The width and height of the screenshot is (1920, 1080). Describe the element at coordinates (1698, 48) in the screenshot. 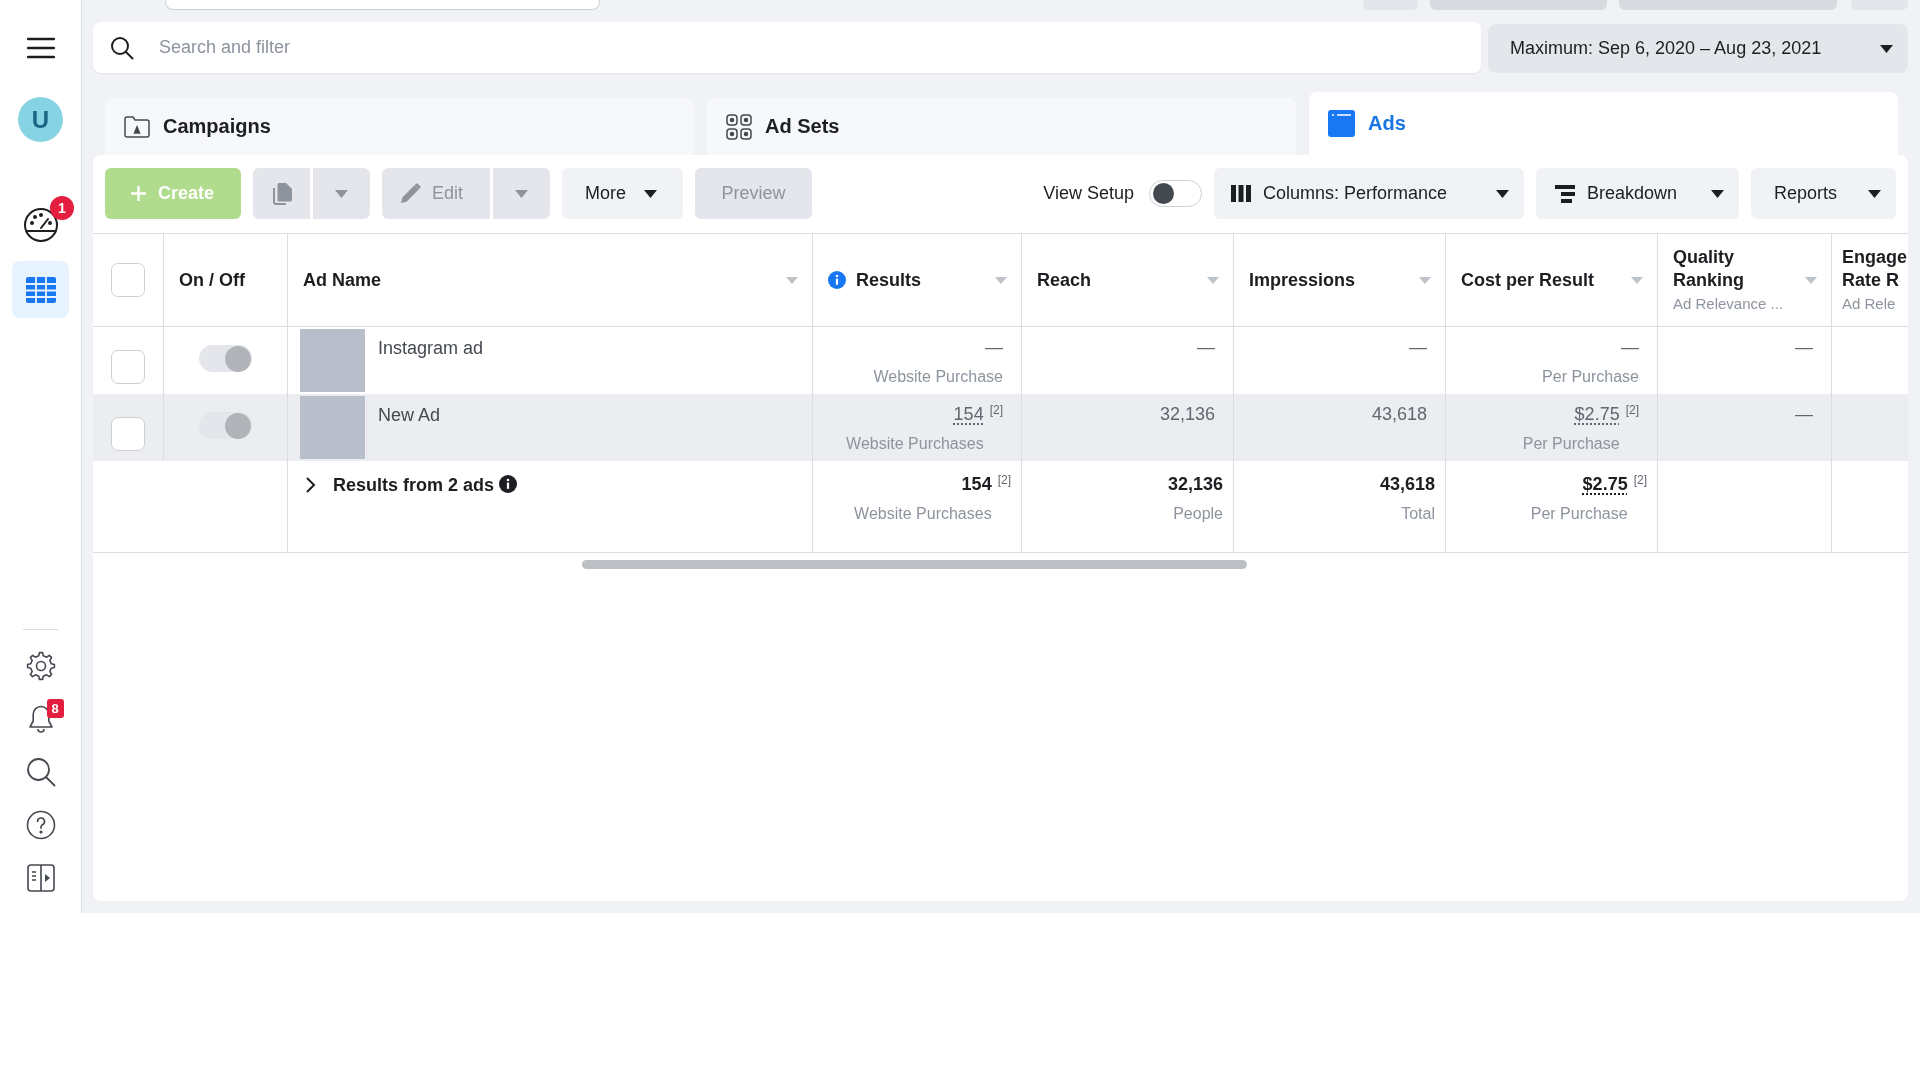

I see `date-range-button: Maximum: Sep 6, 2020 – Aug 23, 2021` at that location.